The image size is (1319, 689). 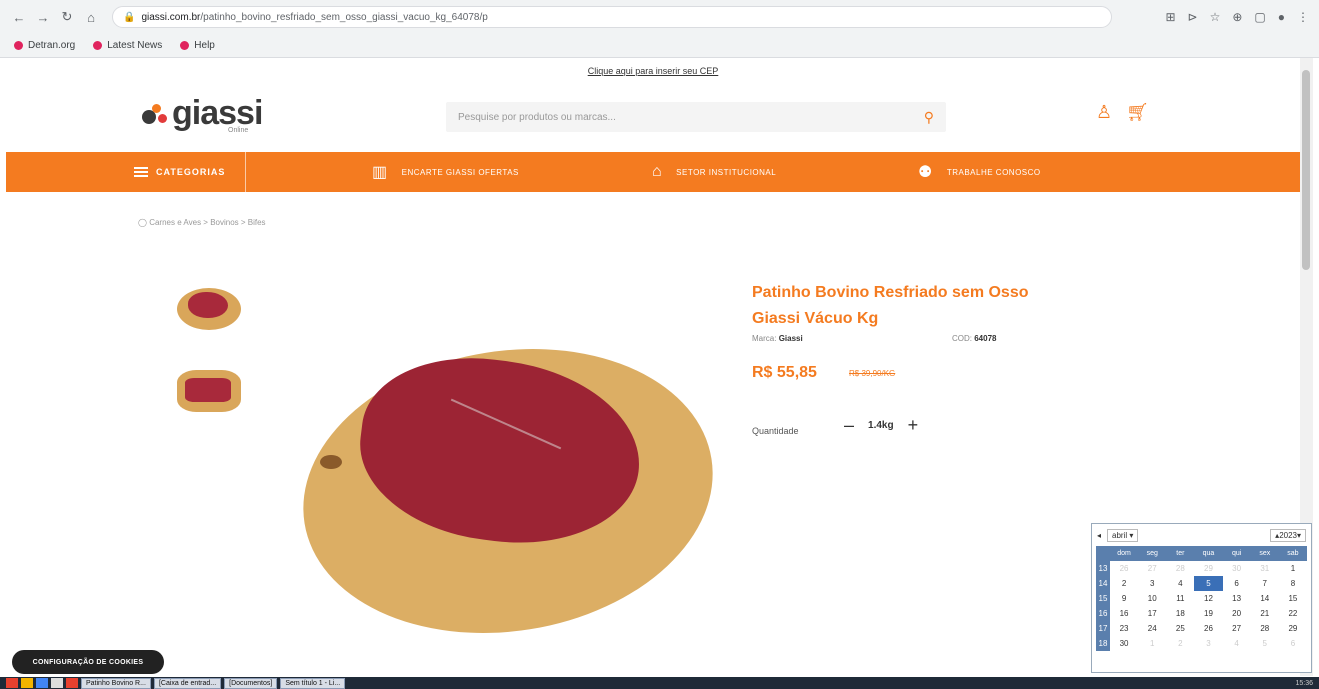 What do you see at coordinates (1152, 613) in the screenshot?
I see `calendar-day: 17` at bounding box center [1152, 613].